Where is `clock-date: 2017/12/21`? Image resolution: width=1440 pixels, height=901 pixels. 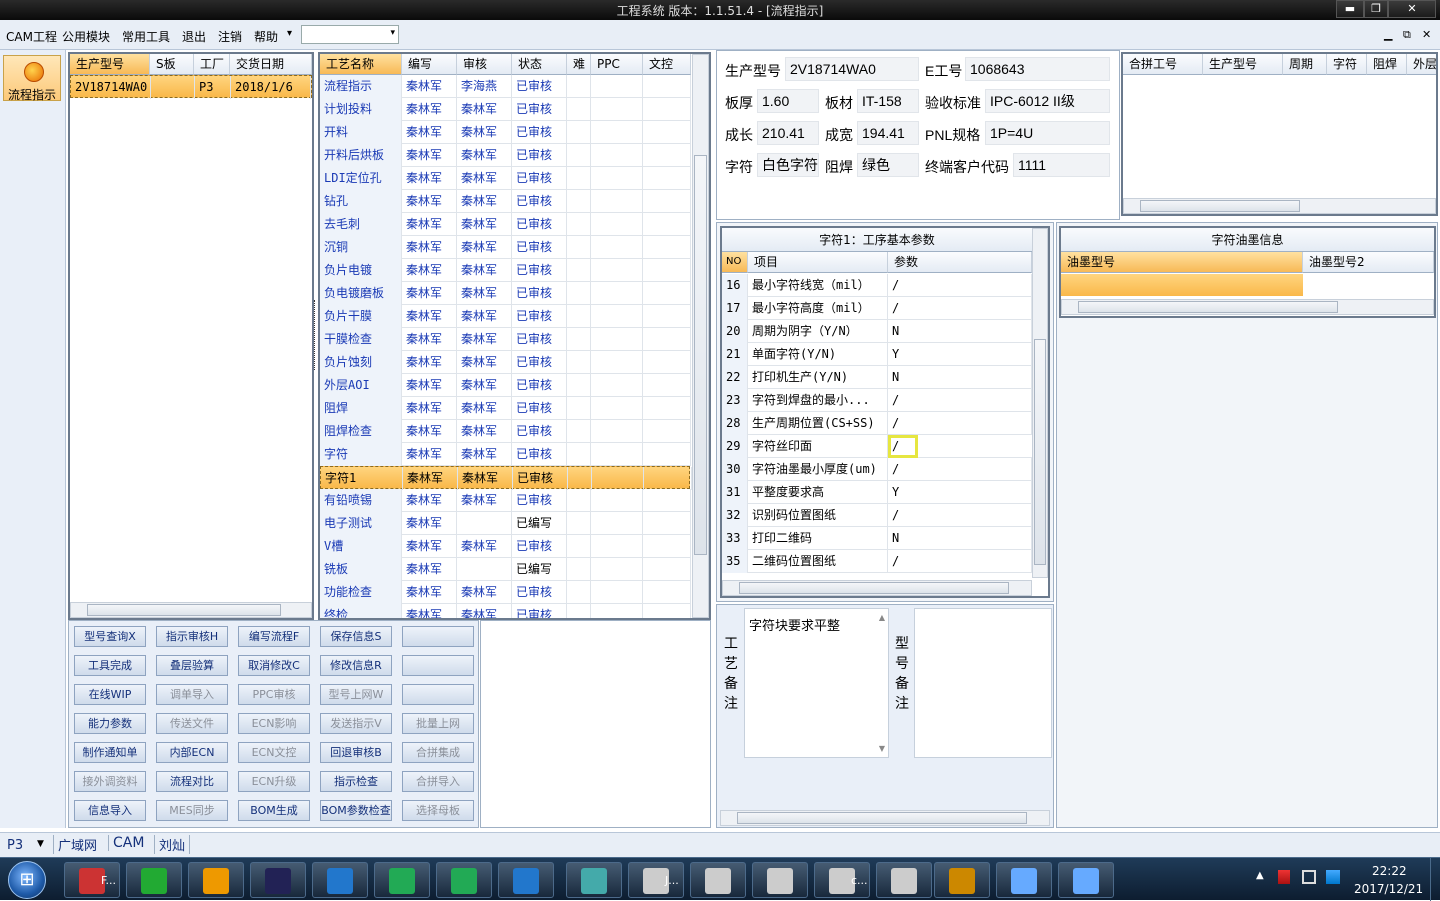 clock-date: 2017/12/21 is located at coordinates (1388, 889).